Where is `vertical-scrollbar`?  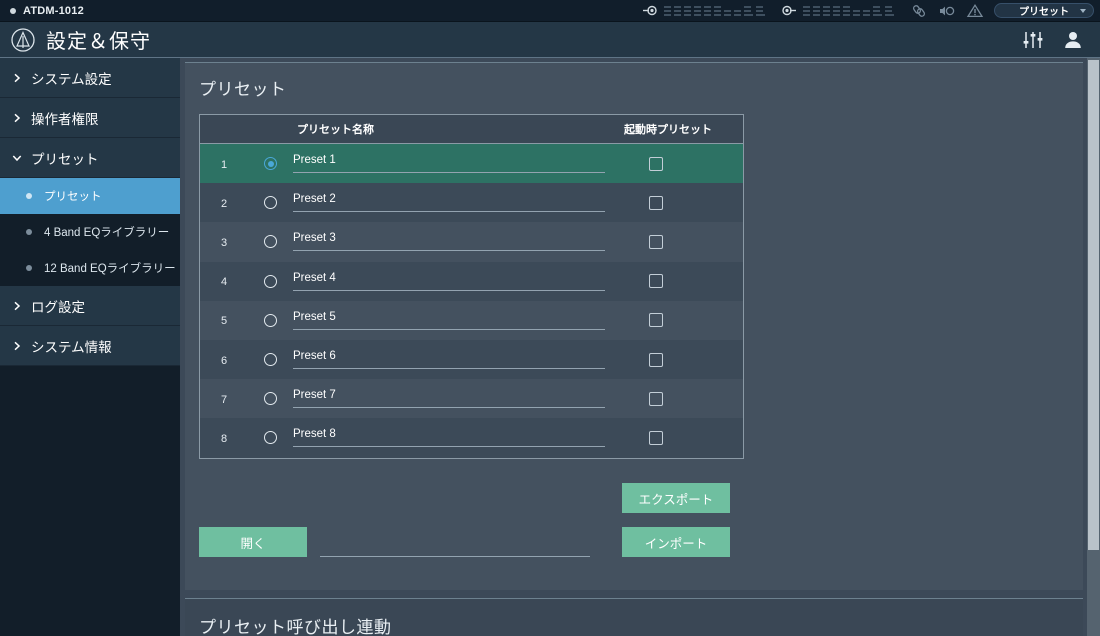 vertical-scrollbar is located at coordinates (1093, 347).